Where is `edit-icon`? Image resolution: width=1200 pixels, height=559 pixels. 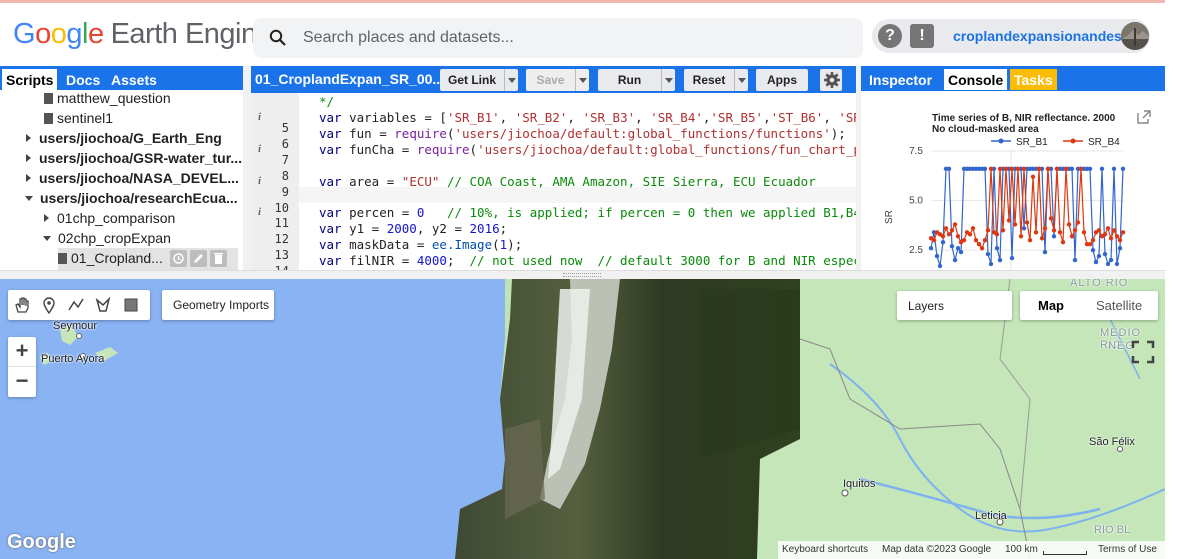
edit-icon is located at coordinates (198, 258).